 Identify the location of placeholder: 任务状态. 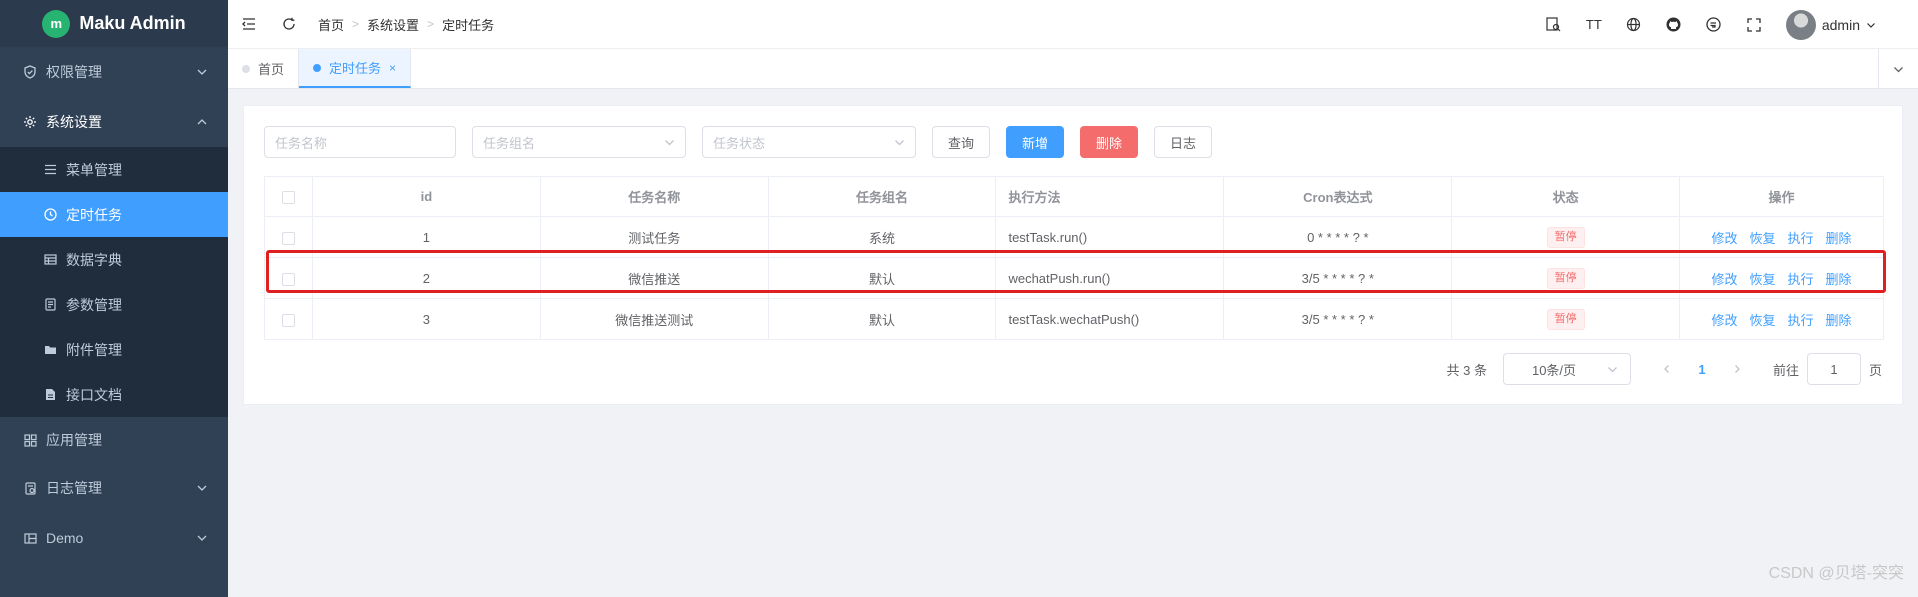
(739, 143).